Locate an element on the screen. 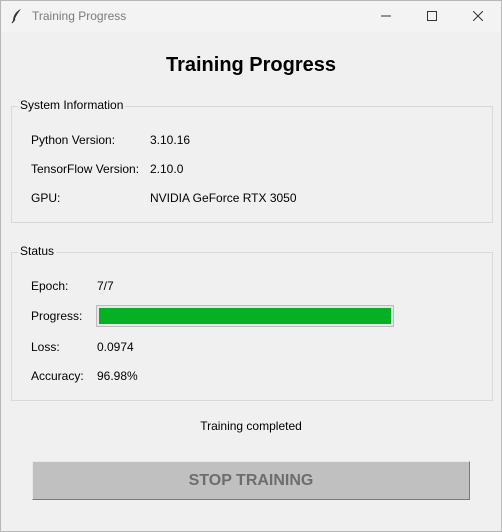 The width and height of the screenshot is (502, 532). close-button is located at coordinates (478, 16).